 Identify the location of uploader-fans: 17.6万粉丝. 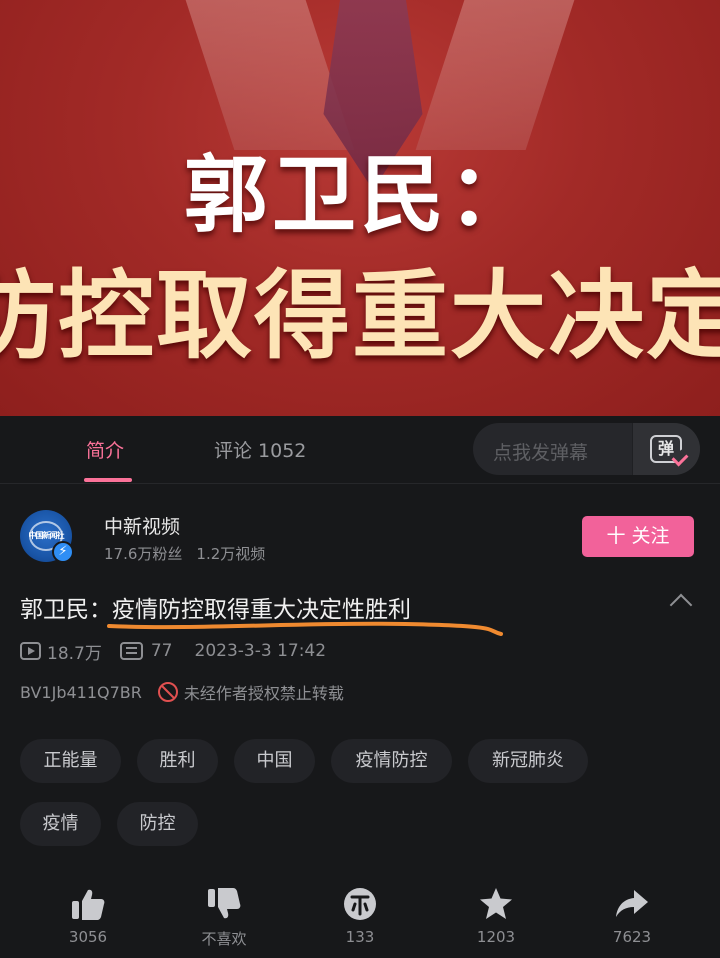
(143, 554).